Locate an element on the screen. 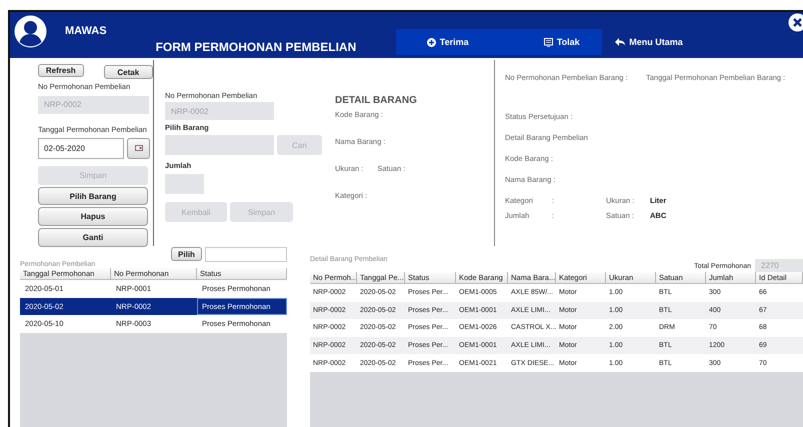 This screenshot has height=427, width=803. user-avatar-icon is located at coordinates (30, 31).